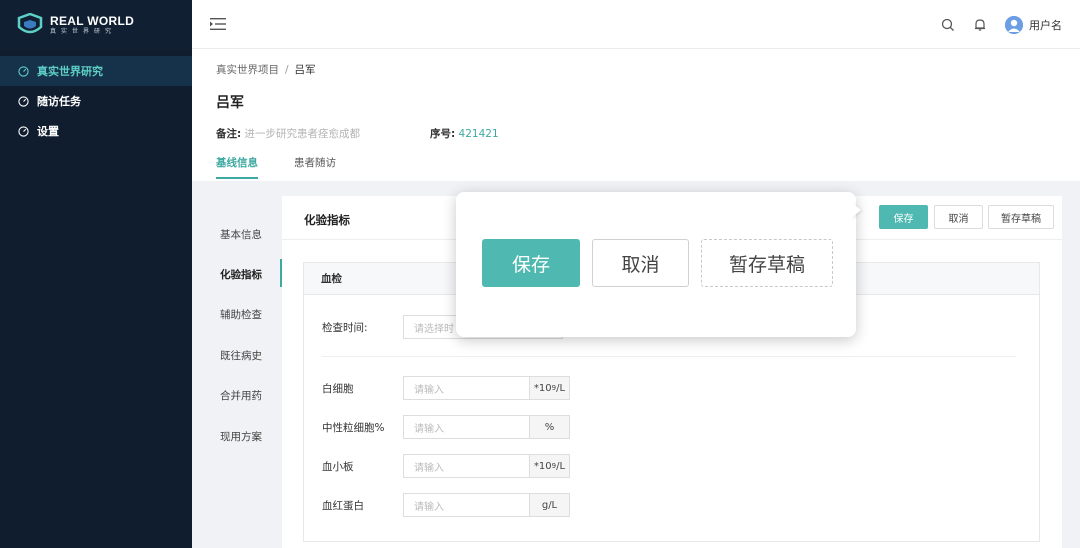 This screenshot has height=548, width=1080. I want to click on card-title: 化验指标, so click(327, 220).